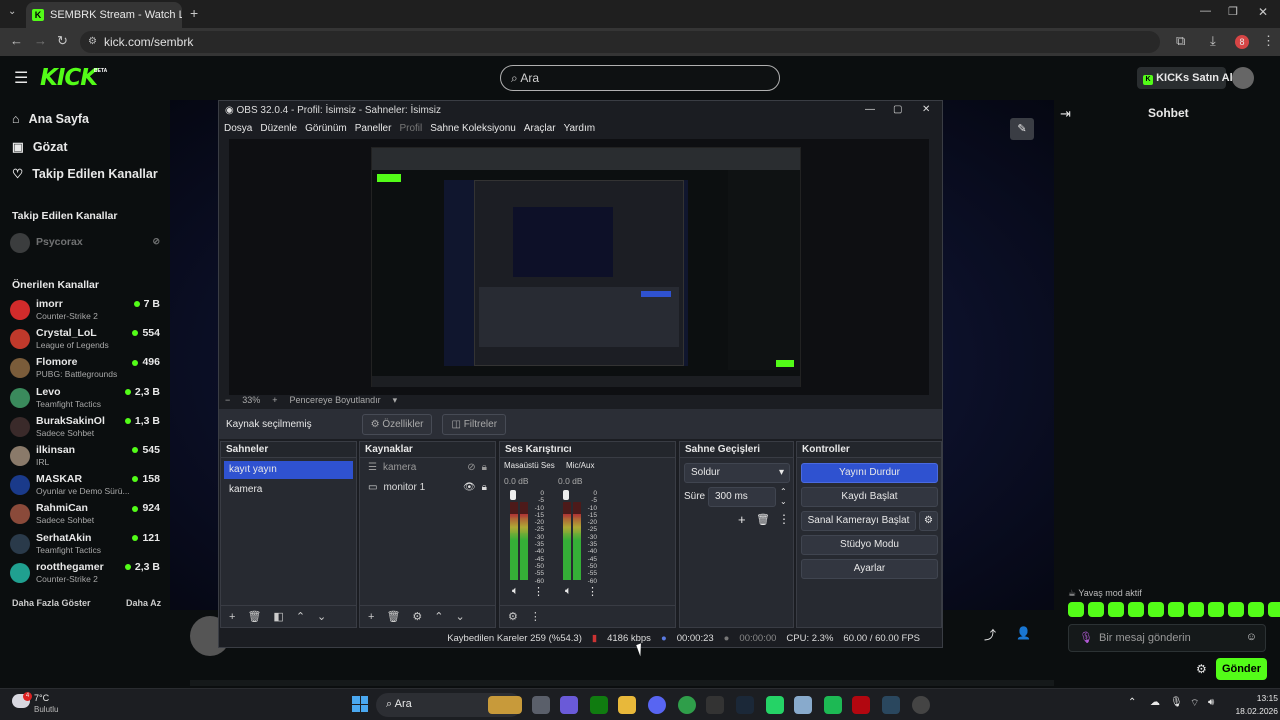 Image resolution: width=1280 pixels, height=720 pixels. Describe the element at coordinates (321, 616) in the screenshot. I see `move-down-icon: ⌄` at that location.